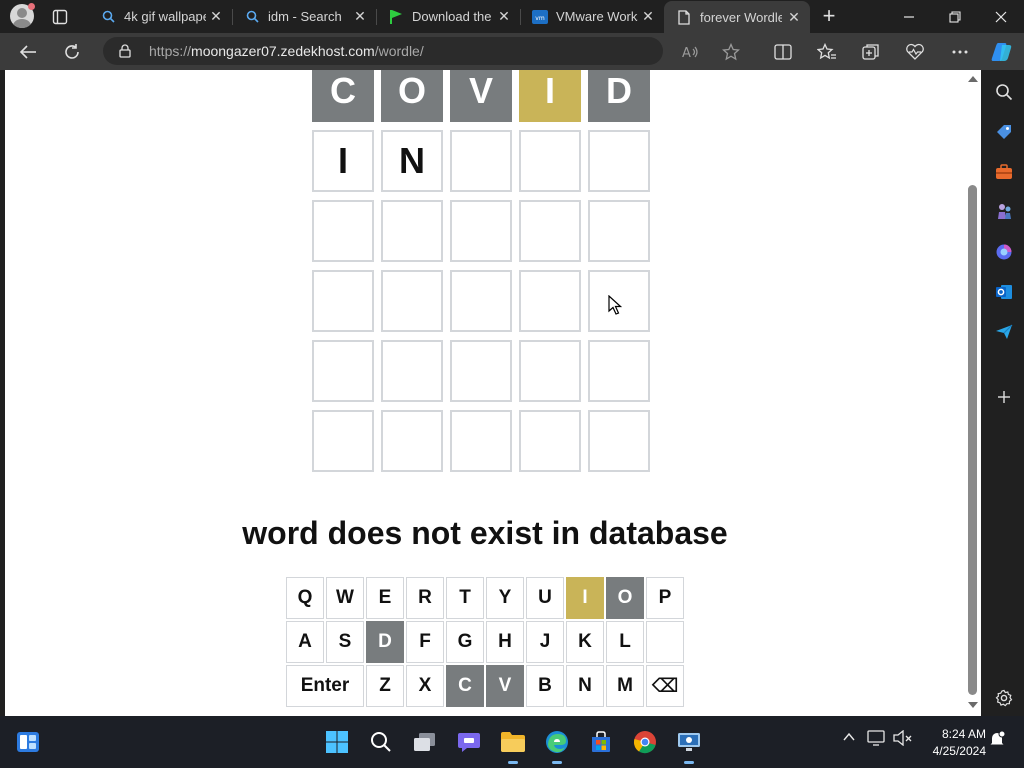  I want to click on read-aloud-icon: A, so click(690, 53).